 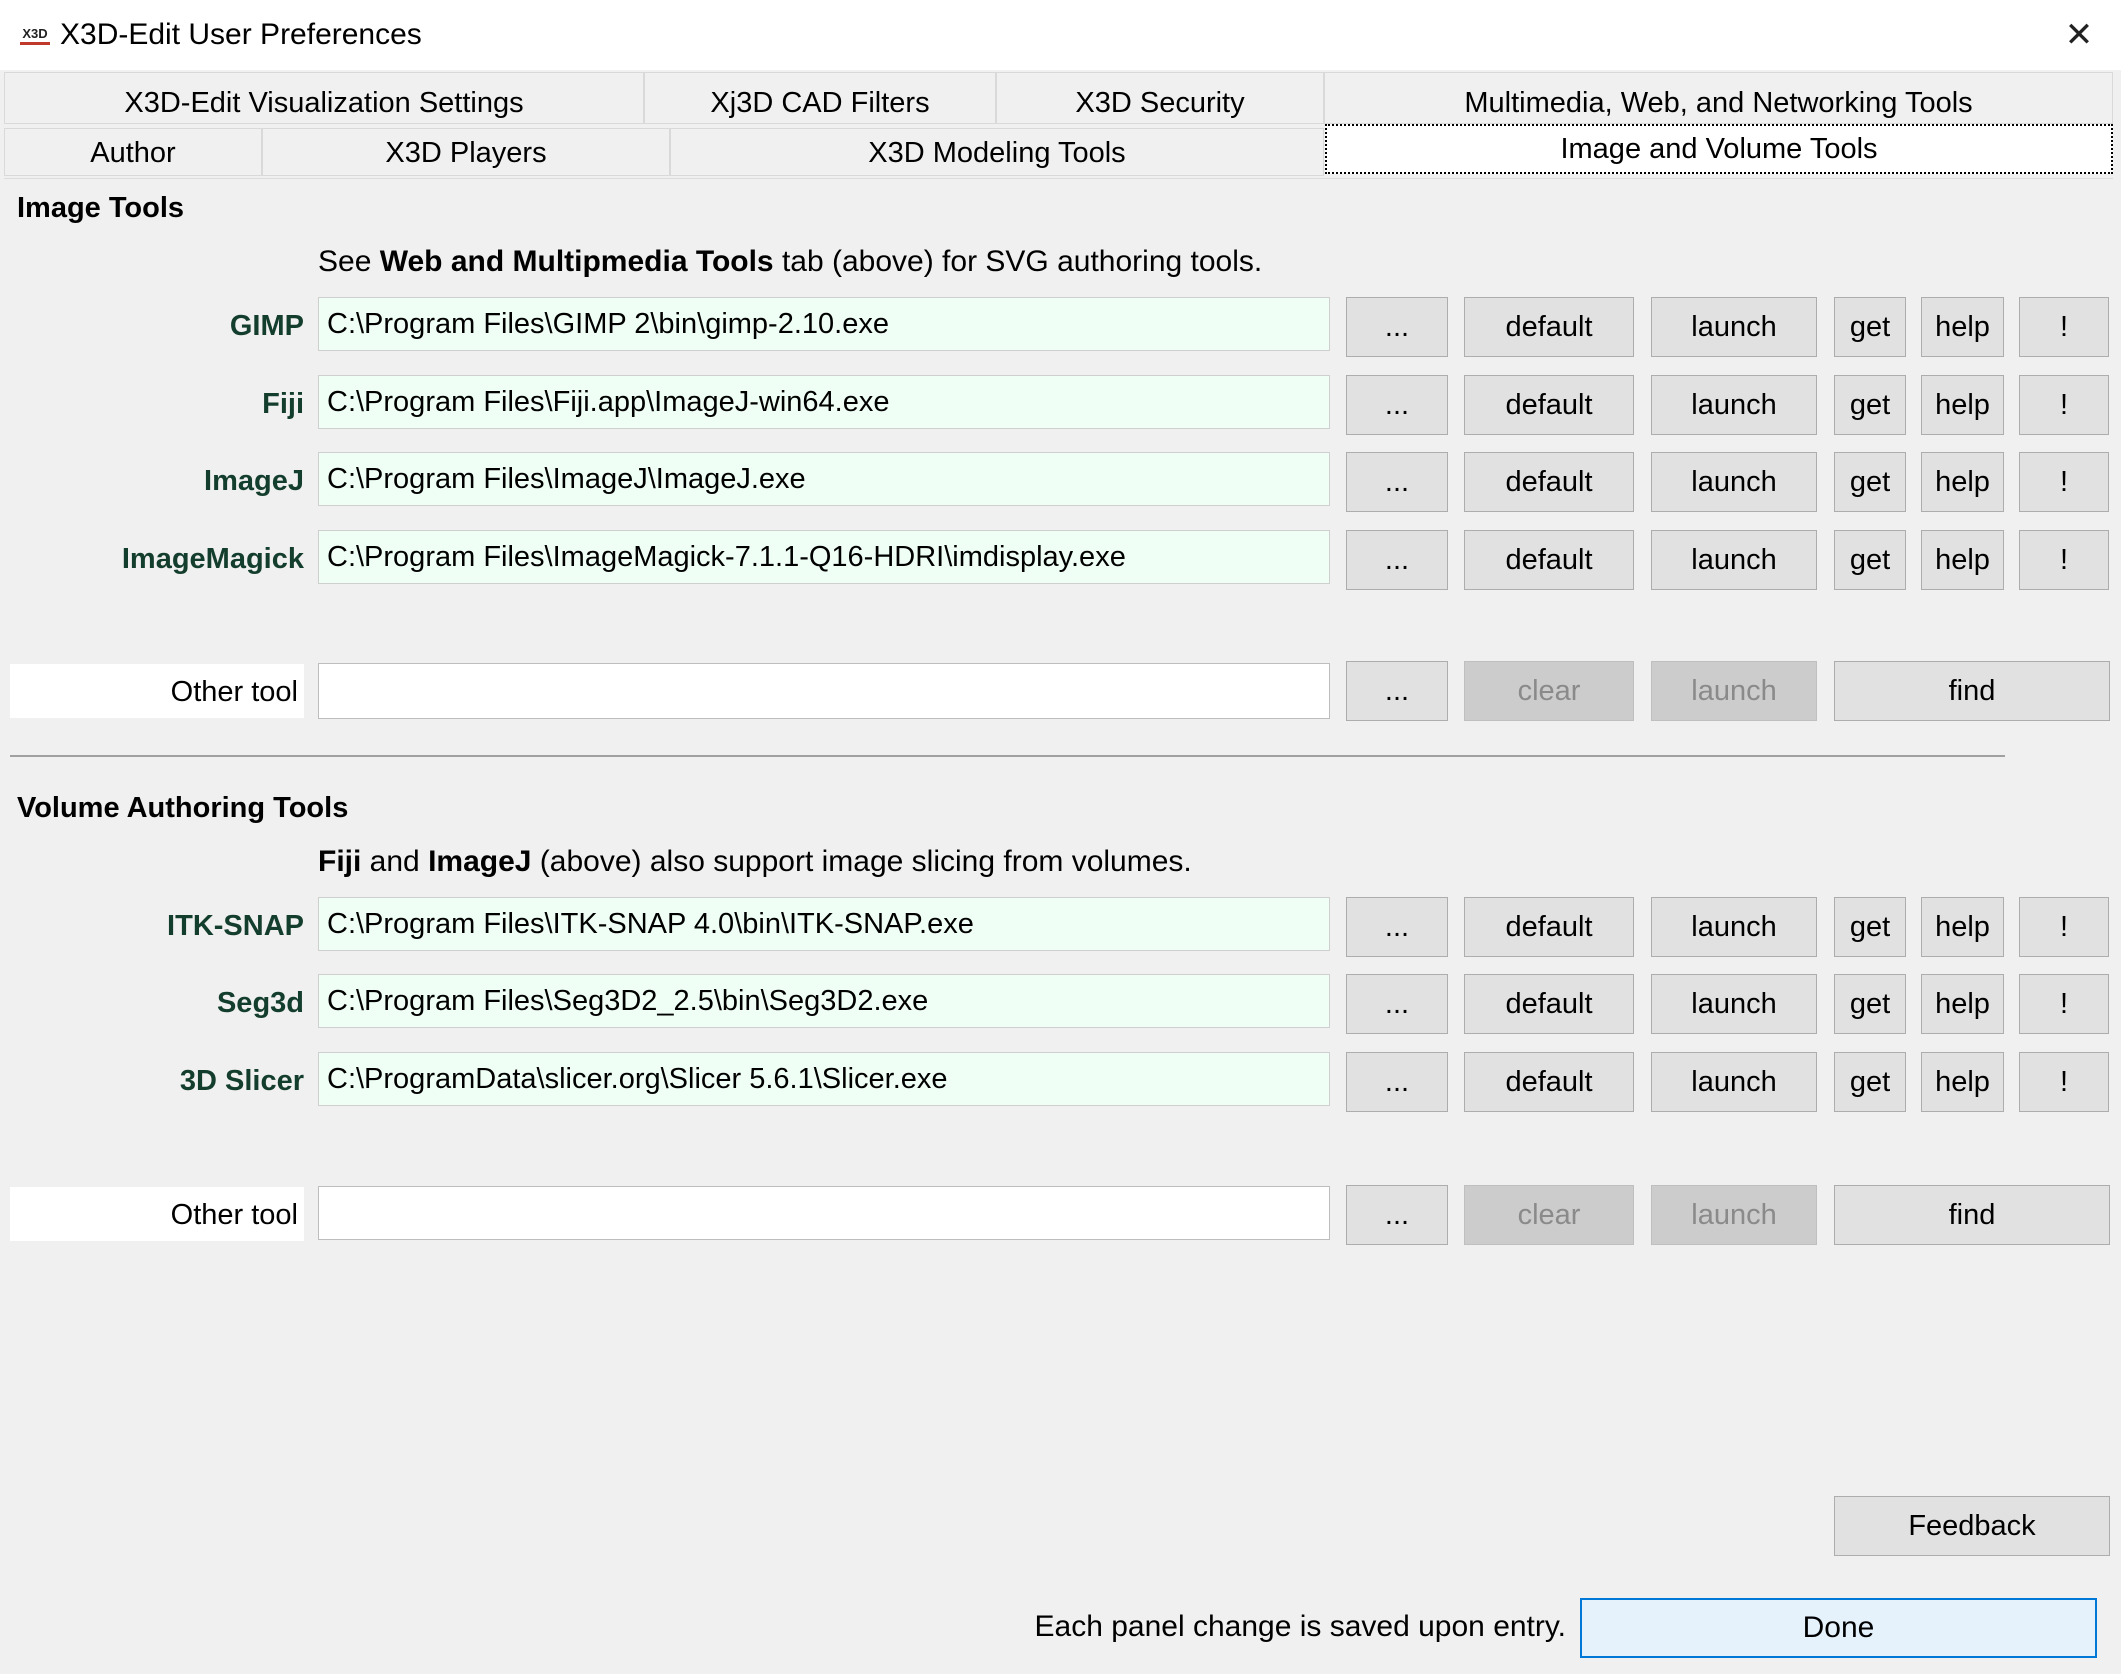 I want to click on gimp-label: GIMP, so click(x=266, y=326).